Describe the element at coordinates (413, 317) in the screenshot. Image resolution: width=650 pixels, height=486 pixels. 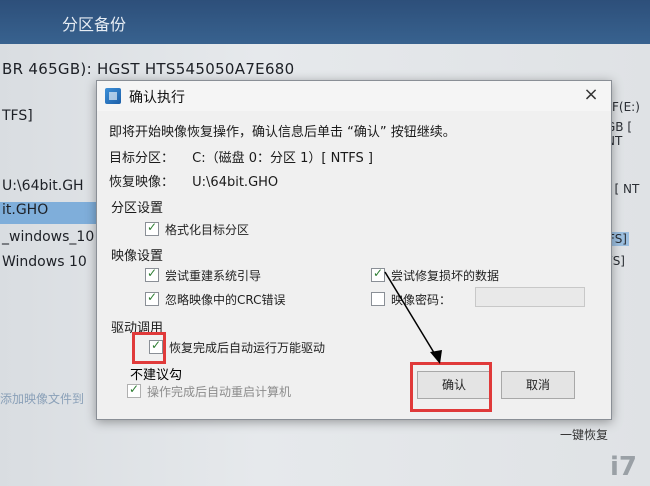
I see `annotation-arrow` at that location.